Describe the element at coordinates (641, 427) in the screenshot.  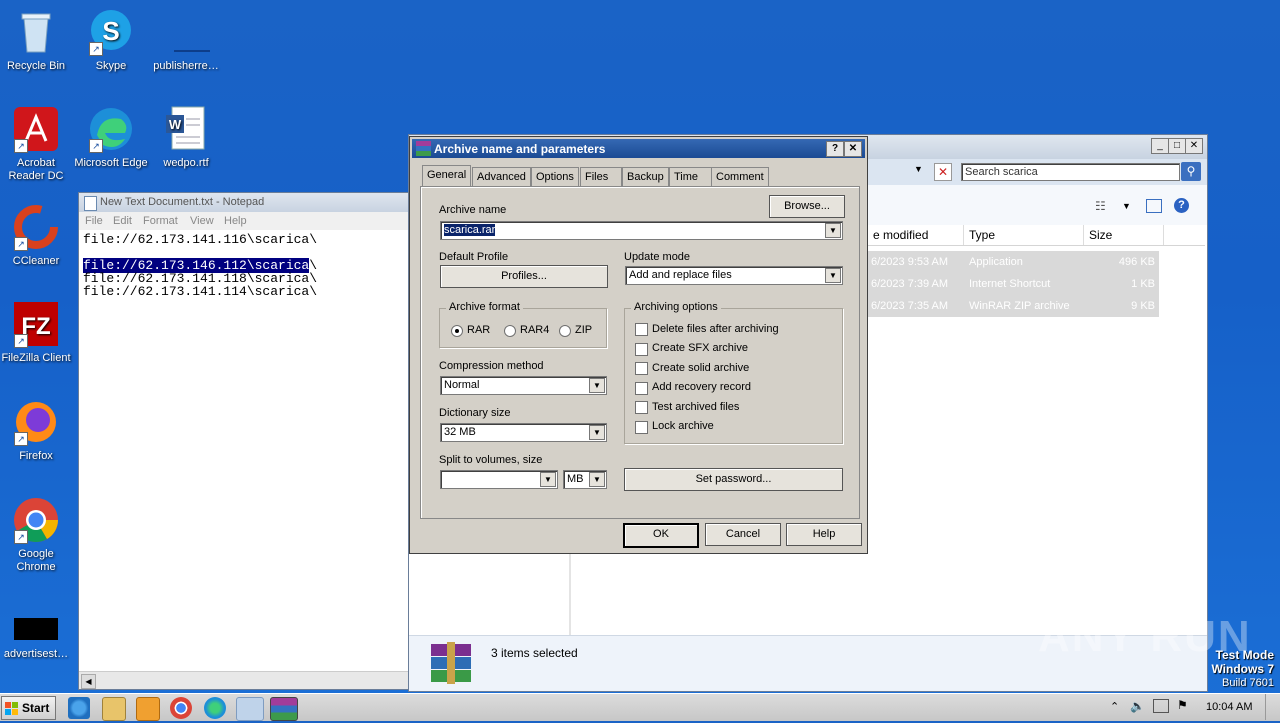
I see `checkbox-lock` at that location.